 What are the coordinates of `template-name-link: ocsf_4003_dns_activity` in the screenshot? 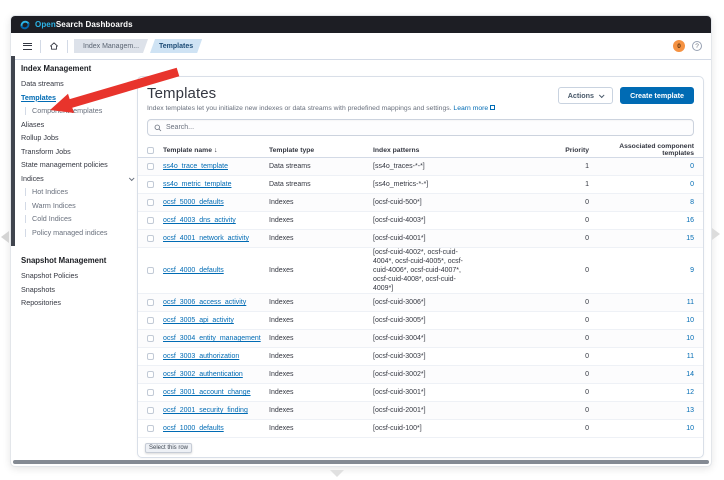 It's located at (199, 220).